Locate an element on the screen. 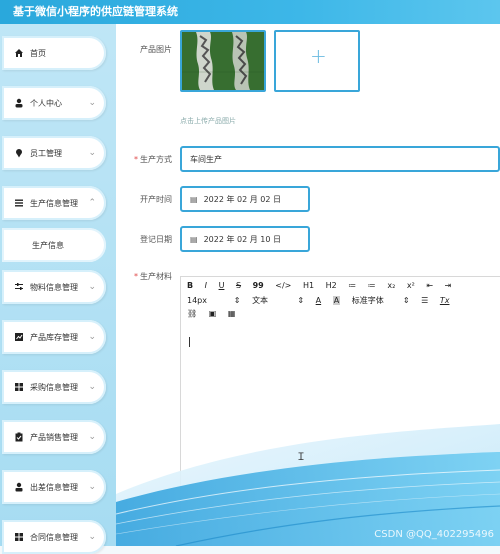 This screenshot has height=554, width=500. sidebar-item-profile: 个人中心 ⌄ is located at coordinates (54, 103).